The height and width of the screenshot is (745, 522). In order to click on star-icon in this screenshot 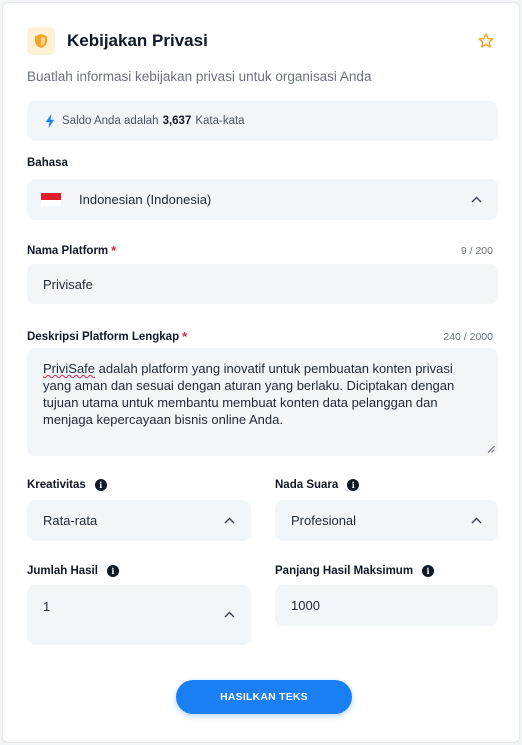, I will do `click(486, 41)`.